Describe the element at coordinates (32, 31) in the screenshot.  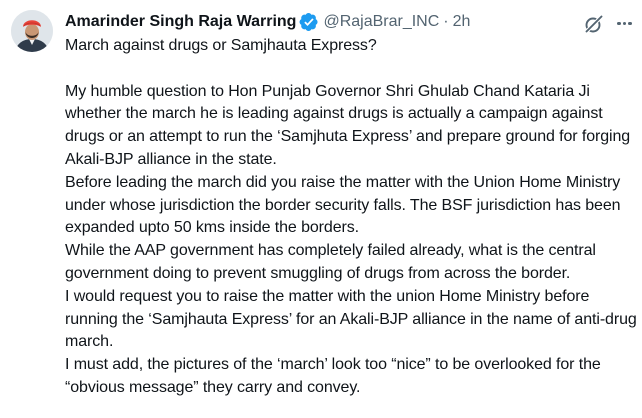
I see `avatar` at that location.